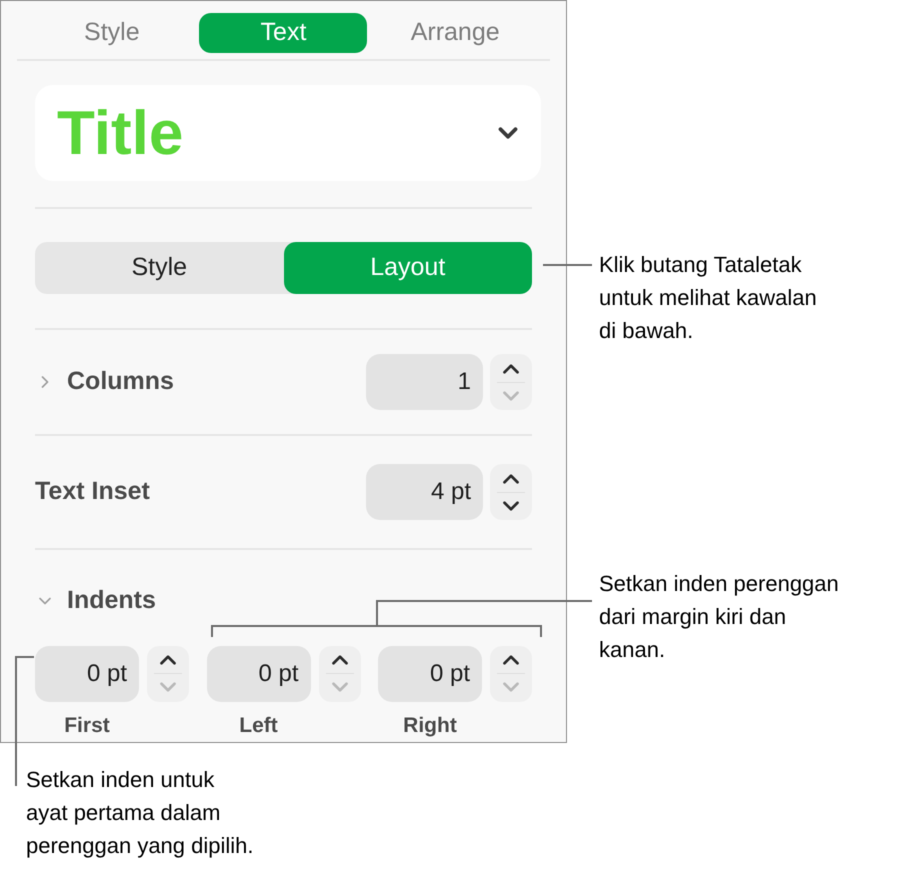  I want to click on indent-label: Left, so click(258, 725).